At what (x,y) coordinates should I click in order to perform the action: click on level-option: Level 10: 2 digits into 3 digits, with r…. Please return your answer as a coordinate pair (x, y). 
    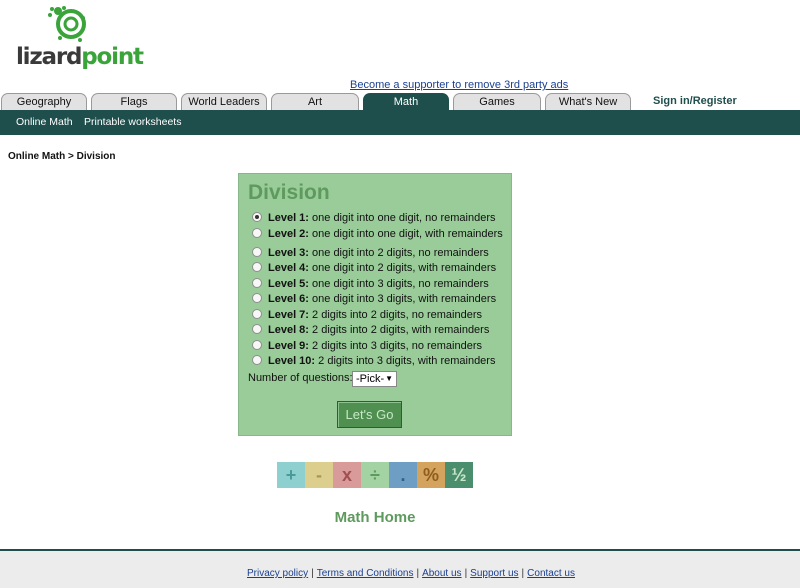
    Looking at the image, I should click on (373, 361).